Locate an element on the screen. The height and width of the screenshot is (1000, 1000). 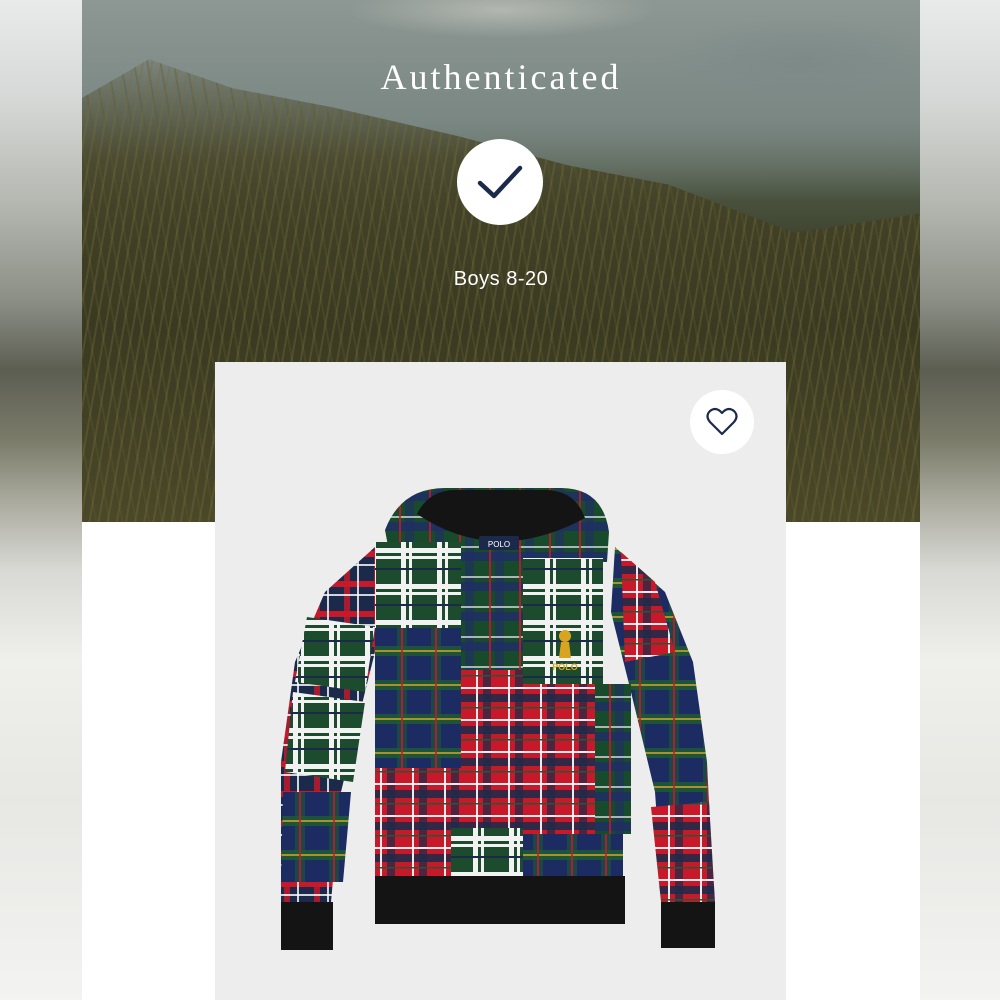
page-title: Authenticated is located at coordinates (501, 77).